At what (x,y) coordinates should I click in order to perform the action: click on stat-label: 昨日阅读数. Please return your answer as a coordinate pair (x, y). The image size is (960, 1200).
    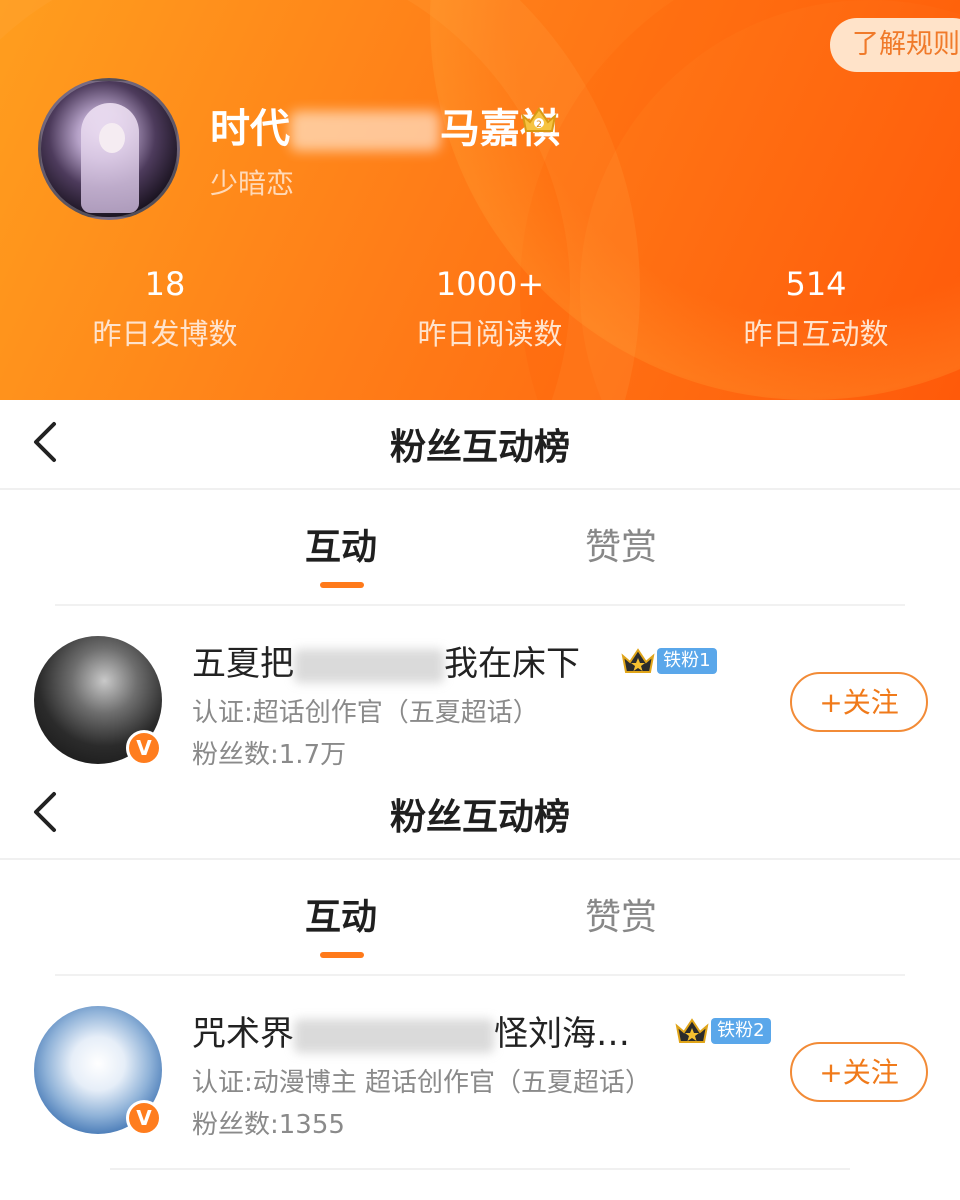
    Looking at the image, I should click on (490, 334).